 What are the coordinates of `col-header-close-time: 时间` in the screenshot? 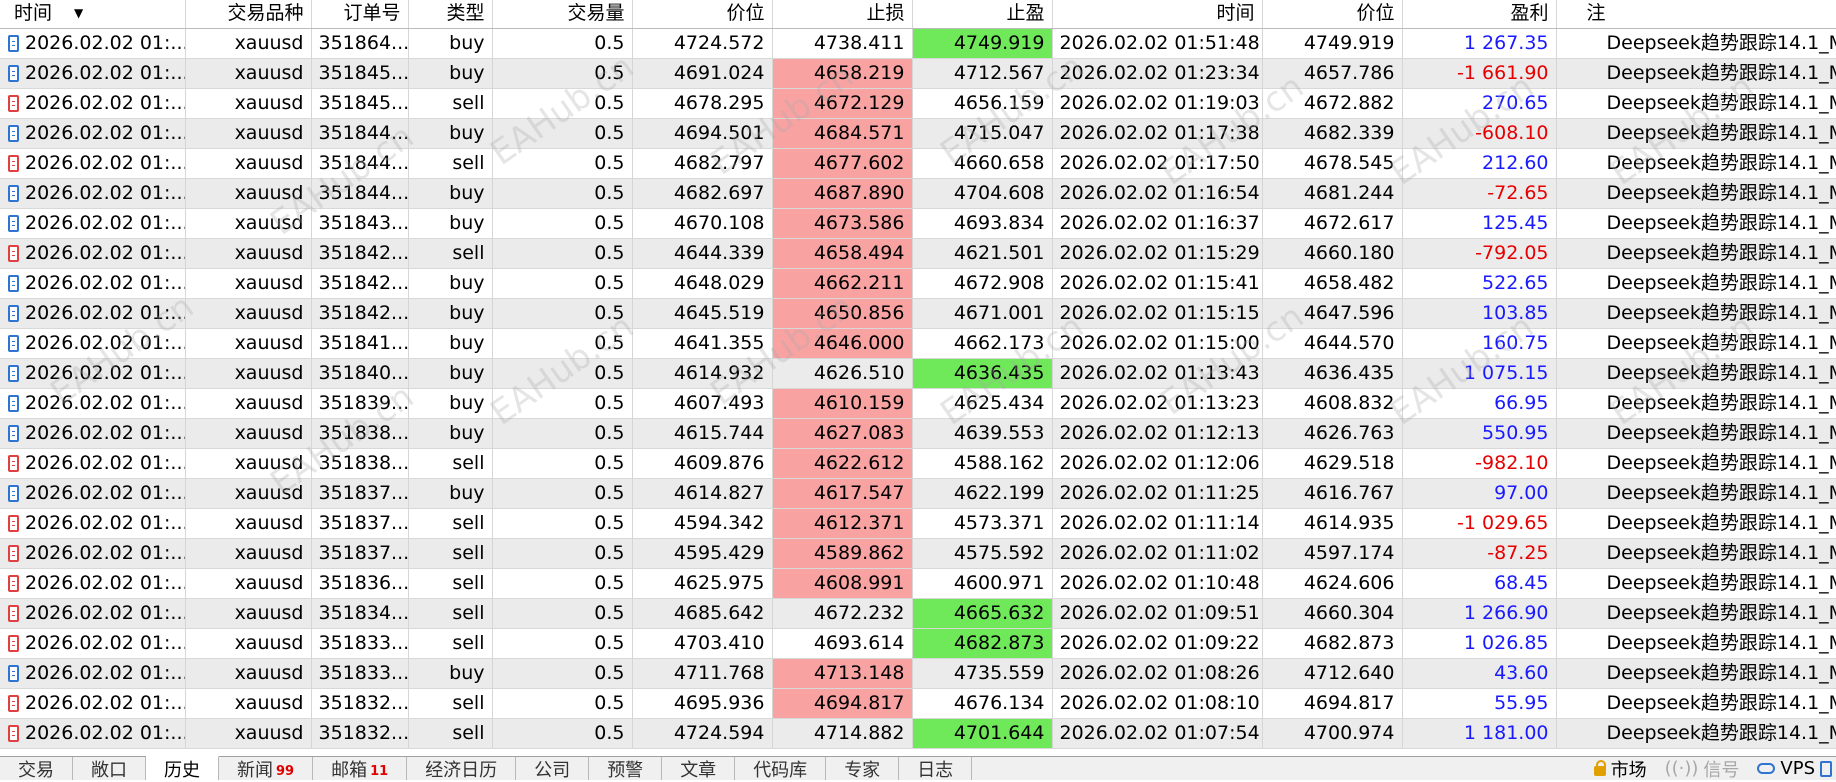 It's located at (1157, 14).